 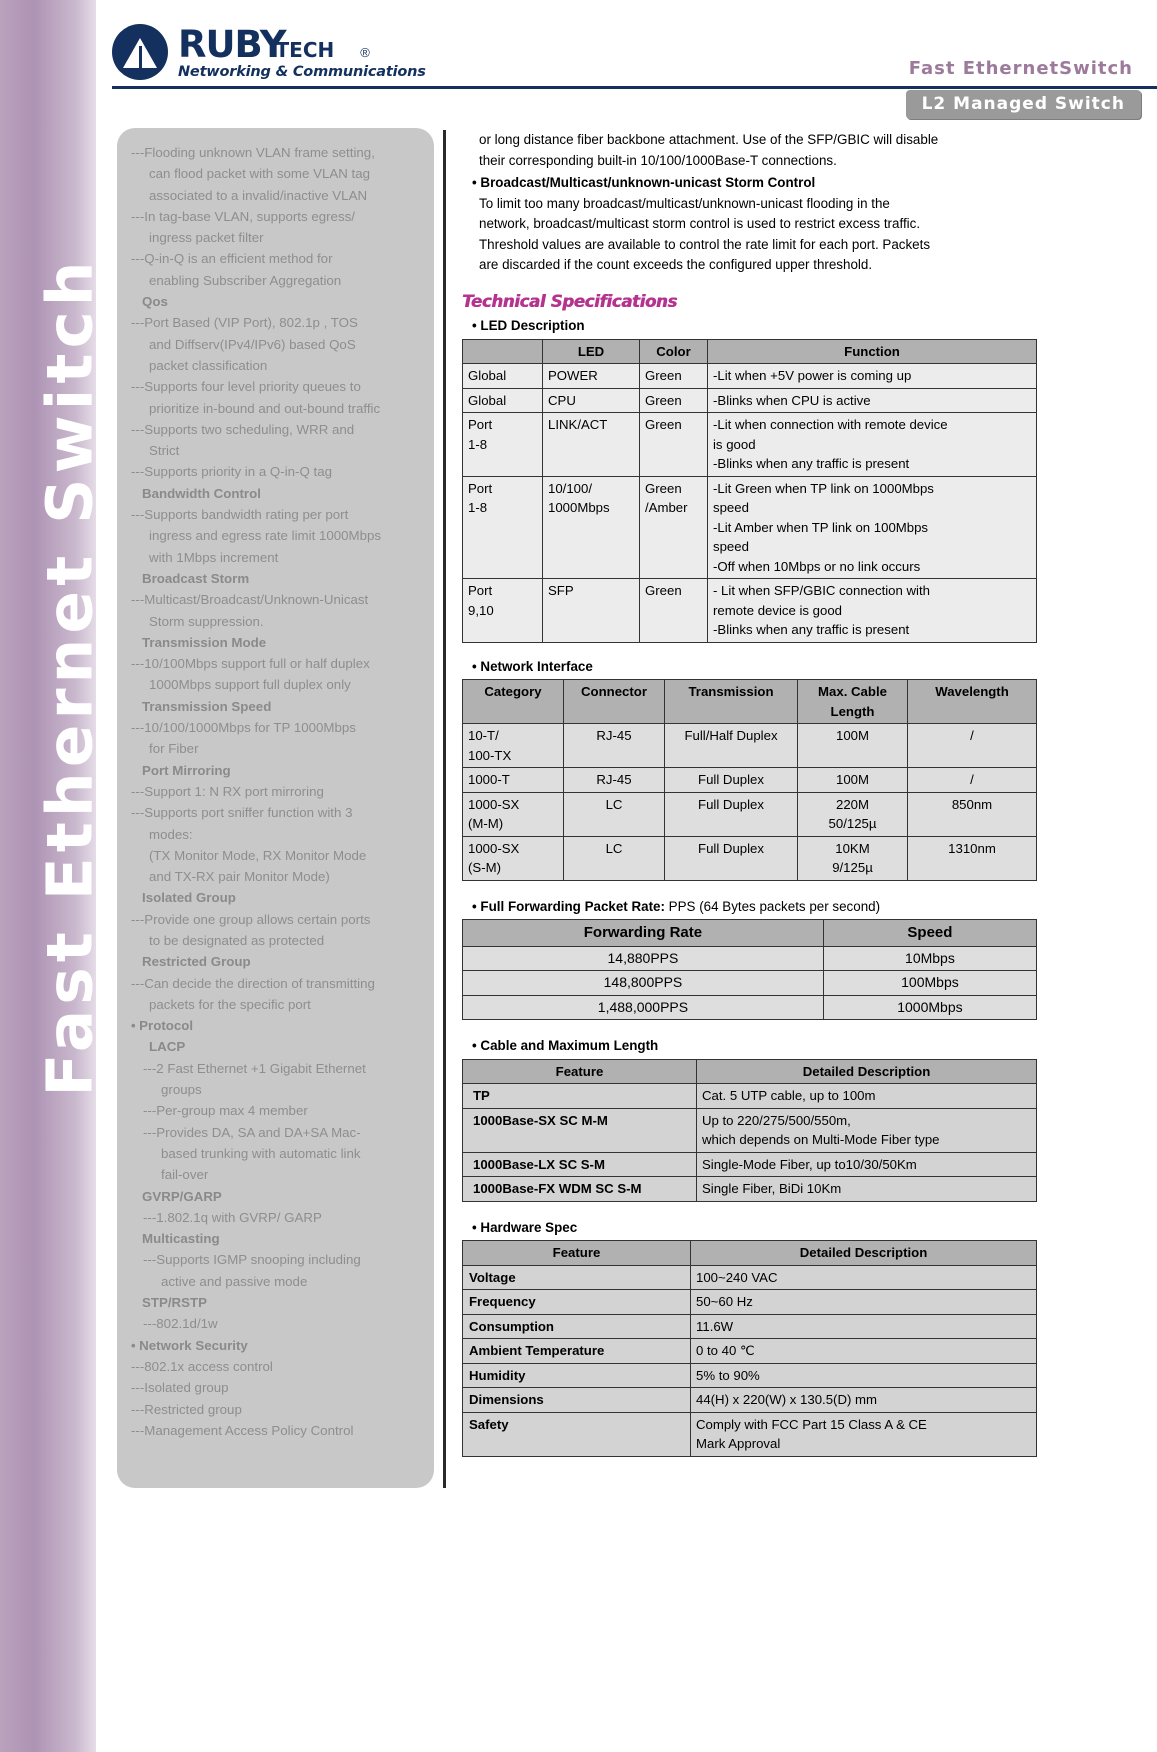 I want to click on table-header-row: Feature Detailed Description, so click(x=749, y=1253).